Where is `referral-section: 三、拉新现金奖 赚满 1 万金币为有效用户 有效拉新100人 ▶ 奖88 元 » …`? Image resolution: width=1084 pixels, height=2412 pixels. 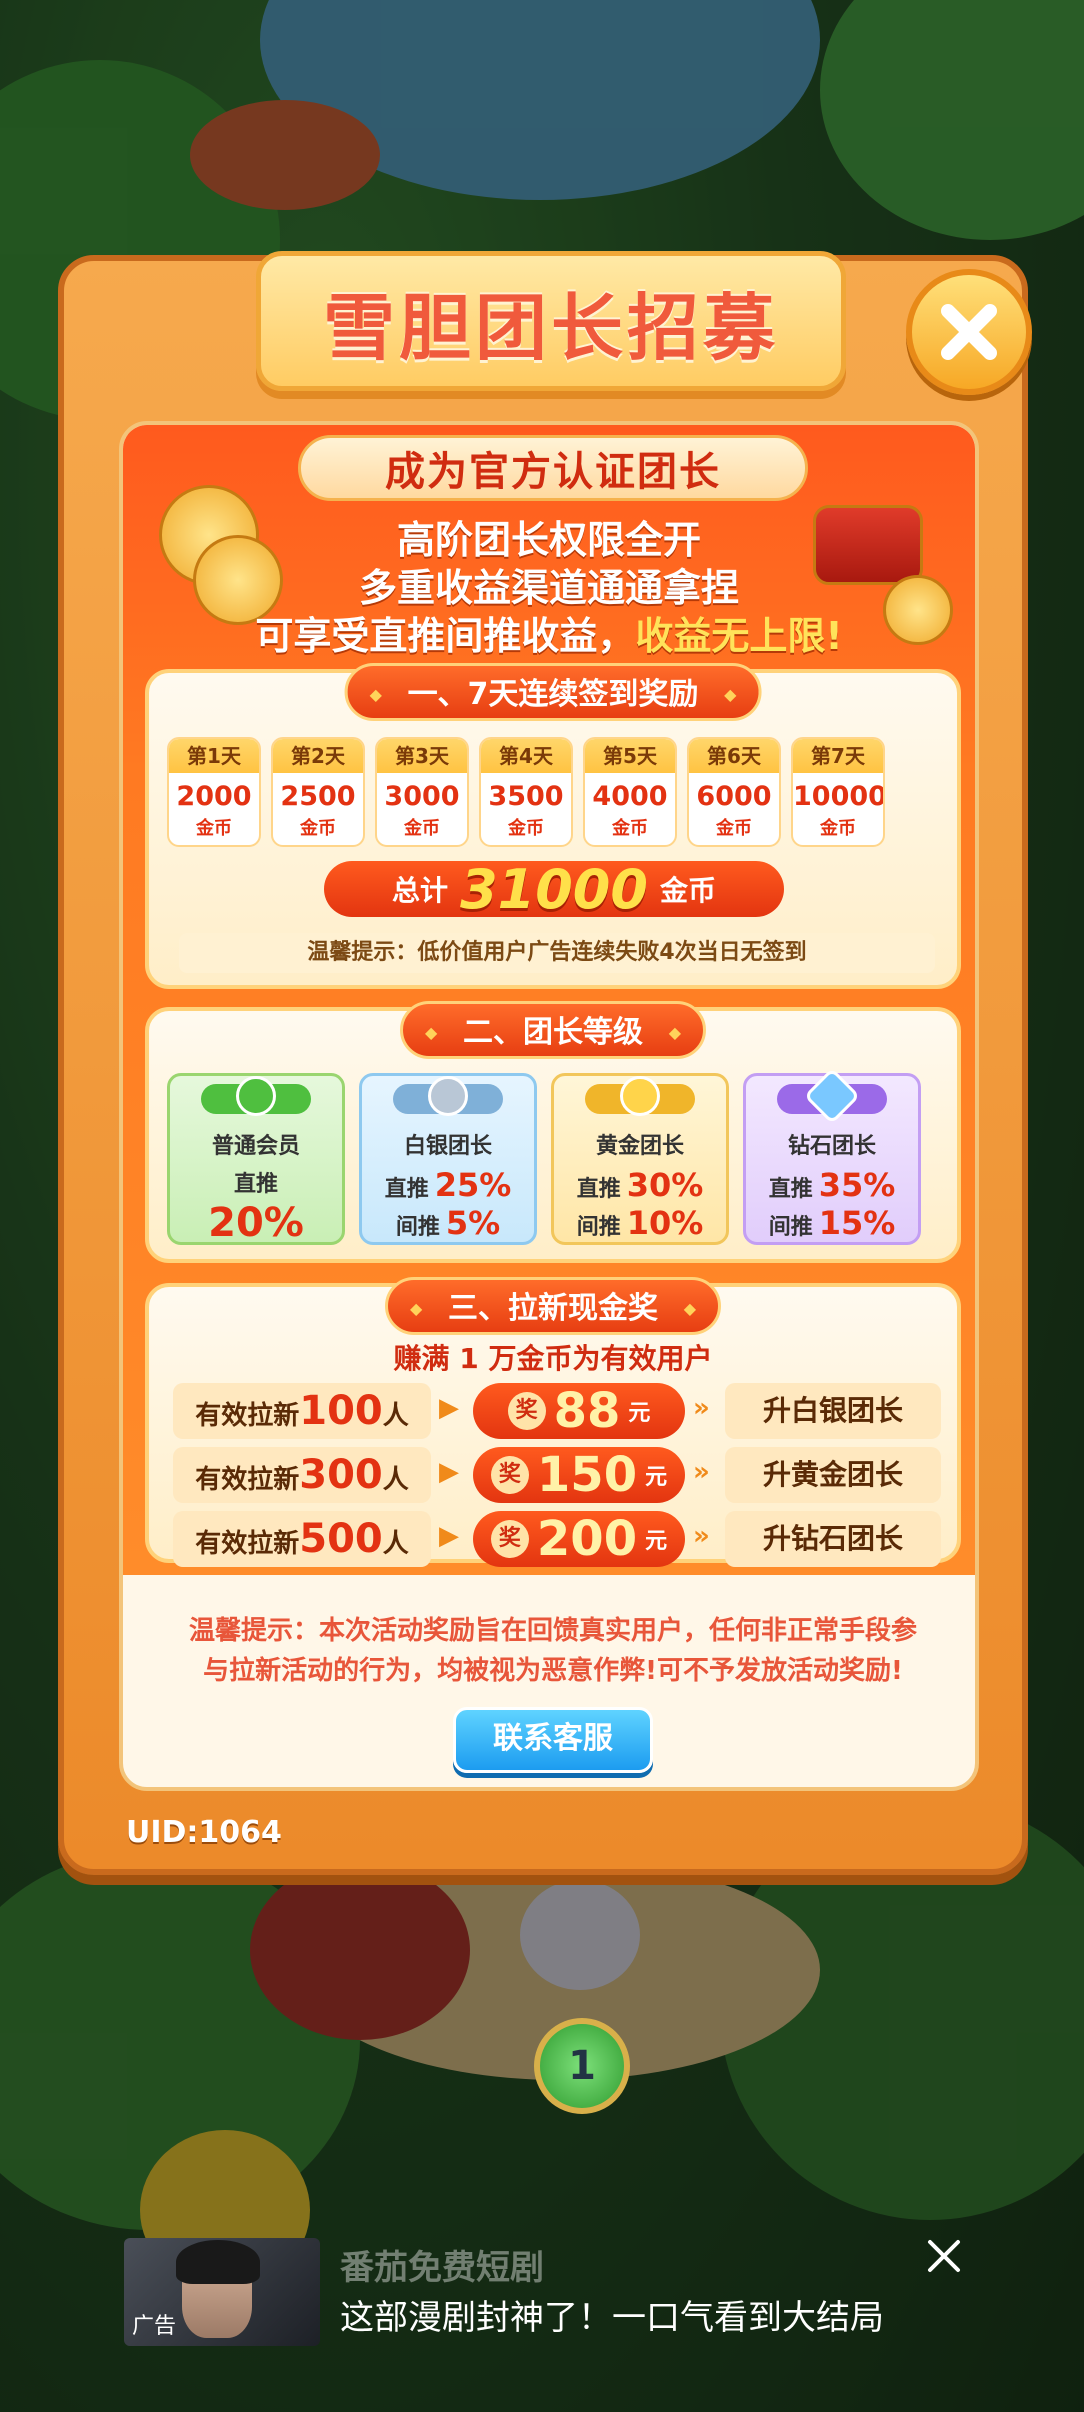 referral-section: 三、拉新现金奖 赚满 1 万金币为有效用户 有效拉新100人 ▶ 奖88 元 » … is located at coordinates (553, 1422).